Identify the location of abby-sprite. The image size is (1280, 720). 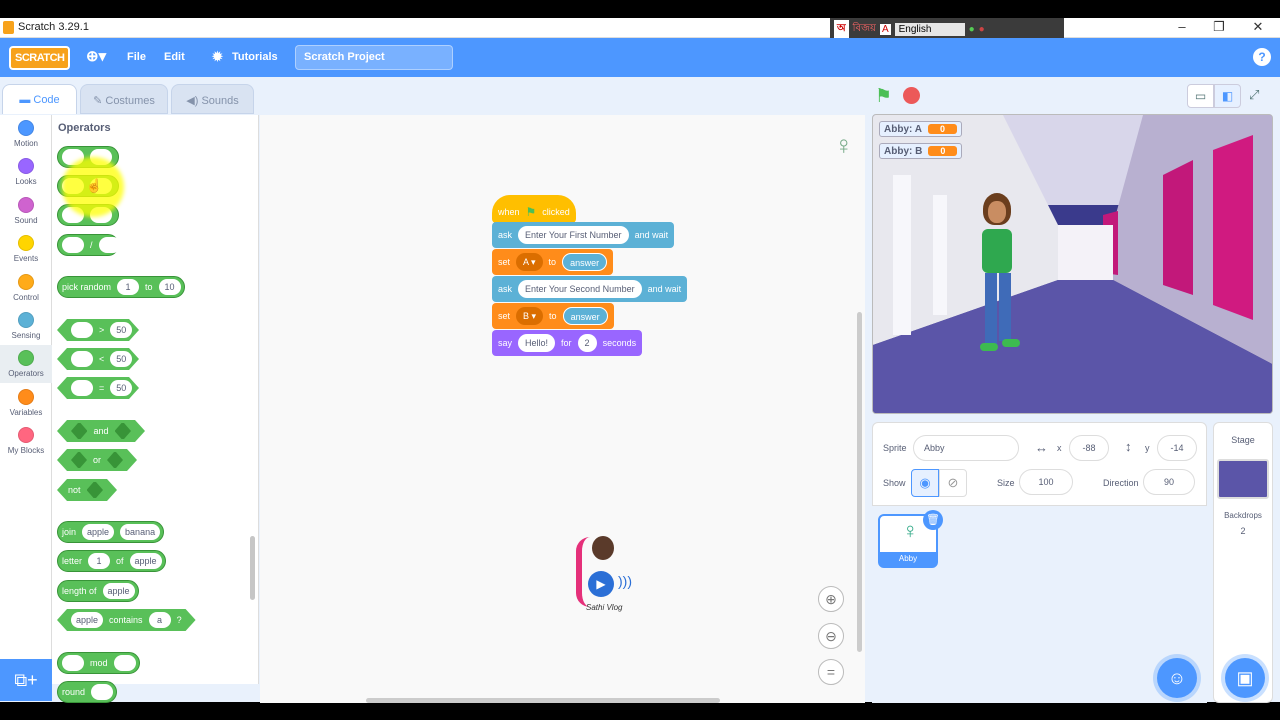
(1000, 277).